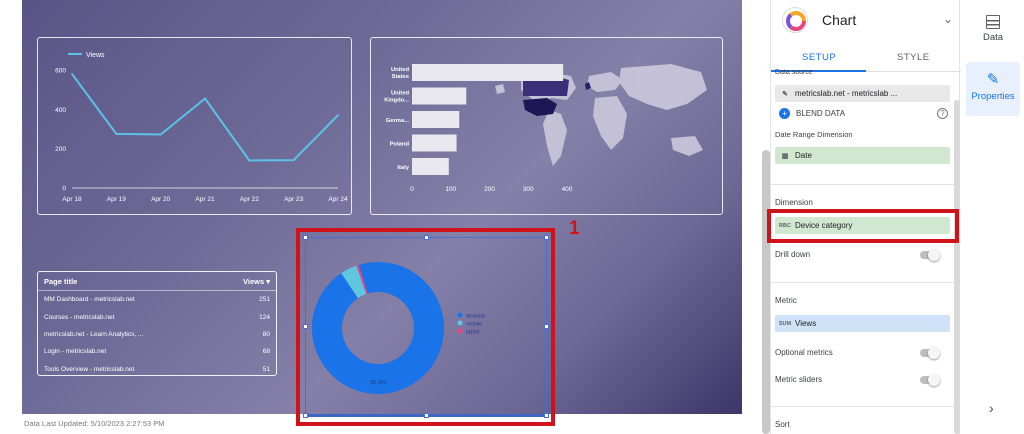 The height and width of the screenshot is (434, 1024). Describe the element at coordinates (993, 22) in the screenshot. I see `table-icon` at that location.